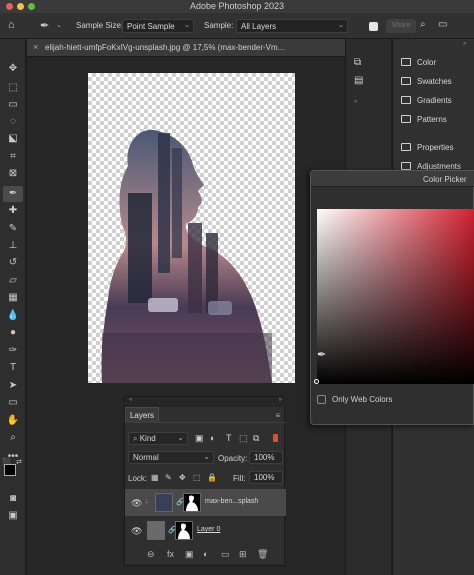  What do you see at coordinates (168, 477) in the screenshot?
I see `lock-image-icon: ✎` at bounding box center [168, 477].